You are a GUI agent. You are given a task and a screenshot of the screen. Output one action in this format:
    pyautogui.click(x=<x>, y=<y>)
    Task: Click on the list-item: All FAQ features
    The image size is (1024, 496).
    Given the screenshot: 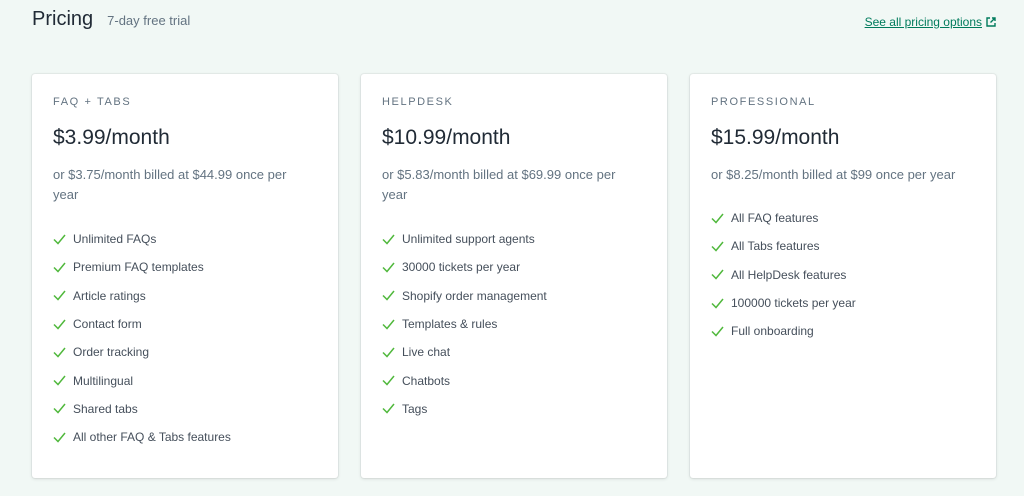 What is the action you would take?
    pyautogui.click(x=783, y=218)
    